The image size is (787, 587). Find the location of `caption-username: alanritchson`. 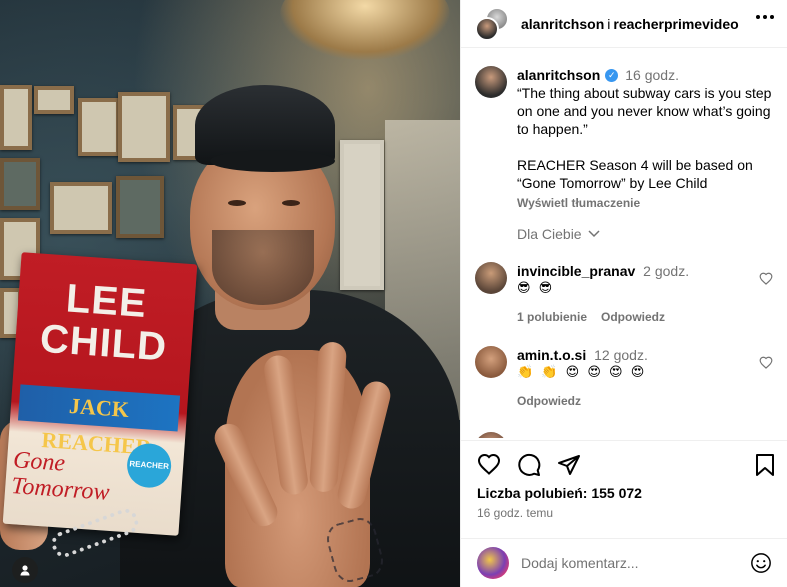

caption-username: alanritchson is located at coordinates (558, 75).